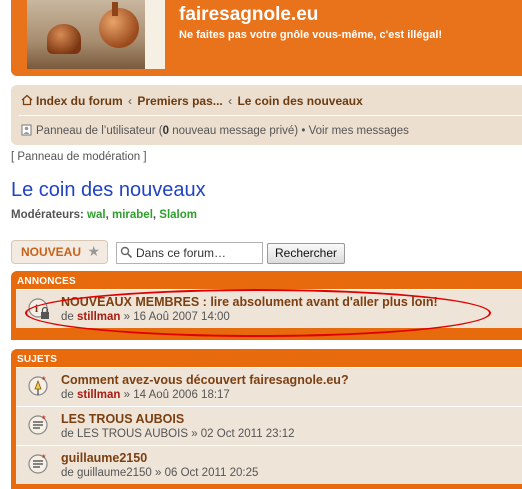 This screenshot has height=489, width=522. Describe the element at coordinates (241, 434) in the screenshot. I see `post-date: » 02 Oct 2011 23:12` at that location.